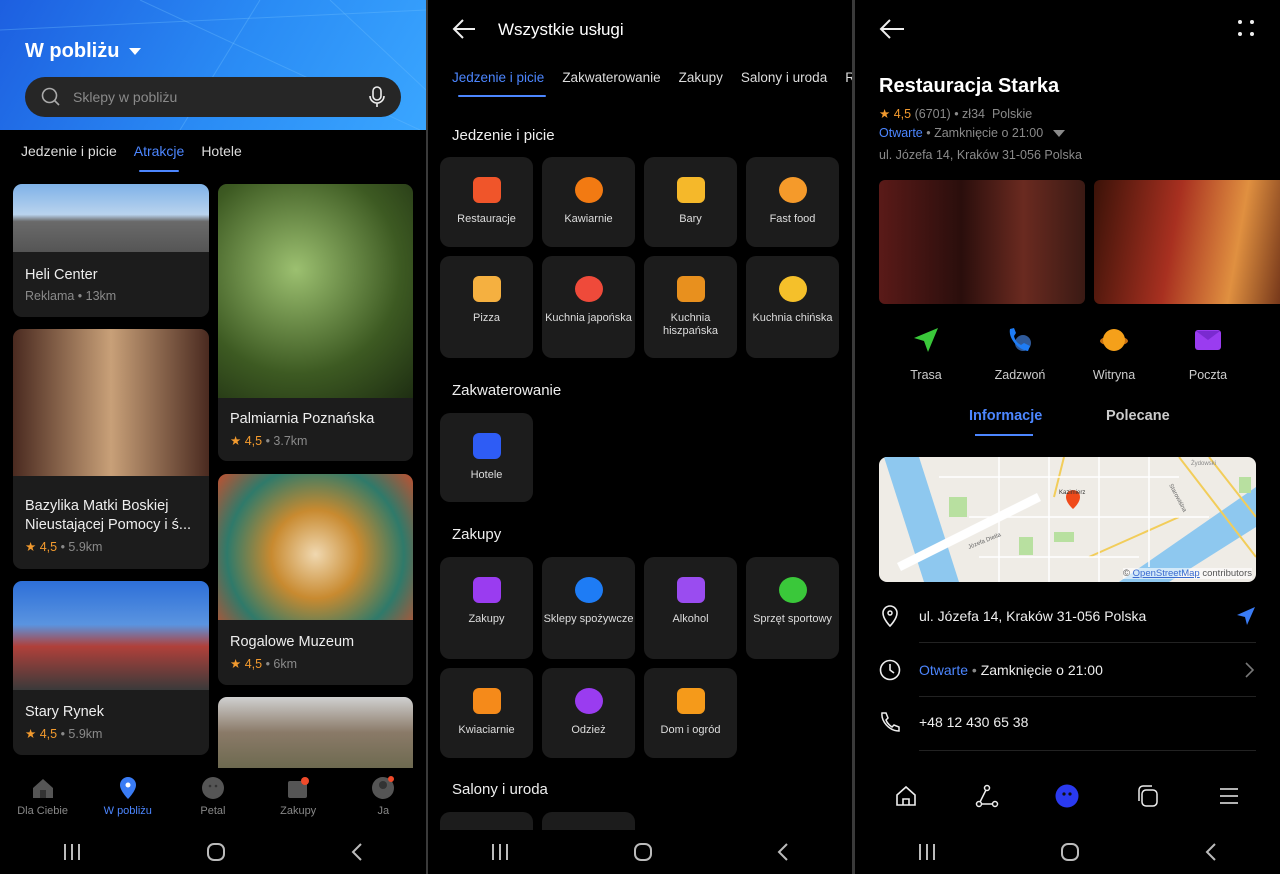 Image resolution: width=1280 pixels, height=874 pixels. I want to click on action-mail: Poczta, so click(1208, 354).